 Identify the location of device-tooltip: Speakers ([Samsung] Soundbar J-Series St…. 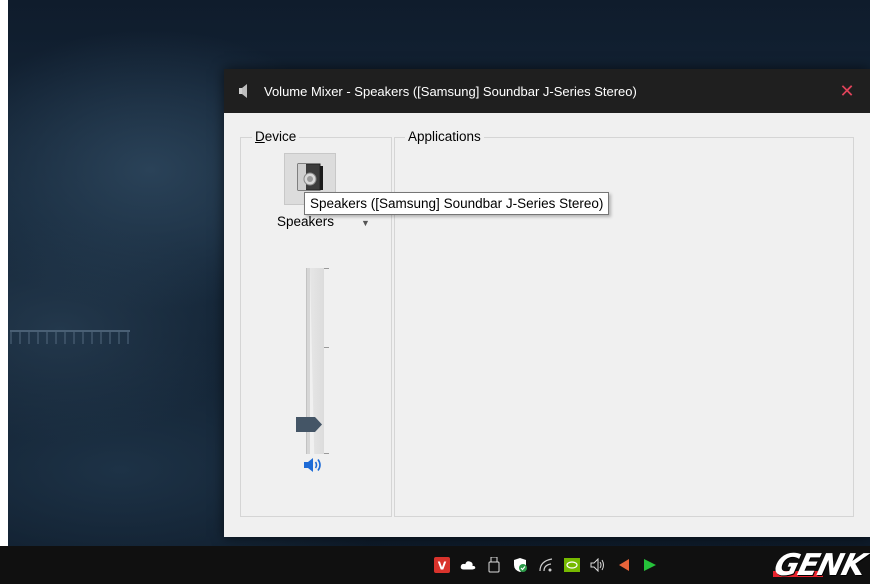
(457, 203).